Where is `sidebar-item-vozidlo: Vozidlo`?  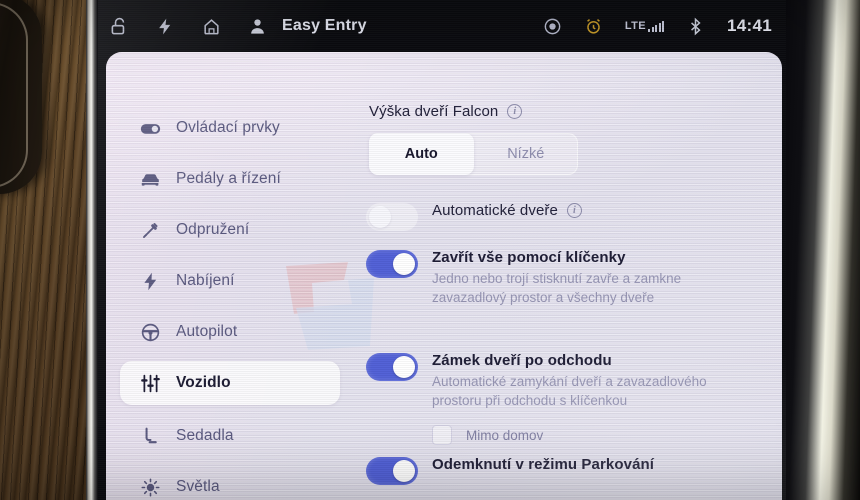 sidebar-item-vozidlo: Vozidlo is located at coordinates (230, 383).